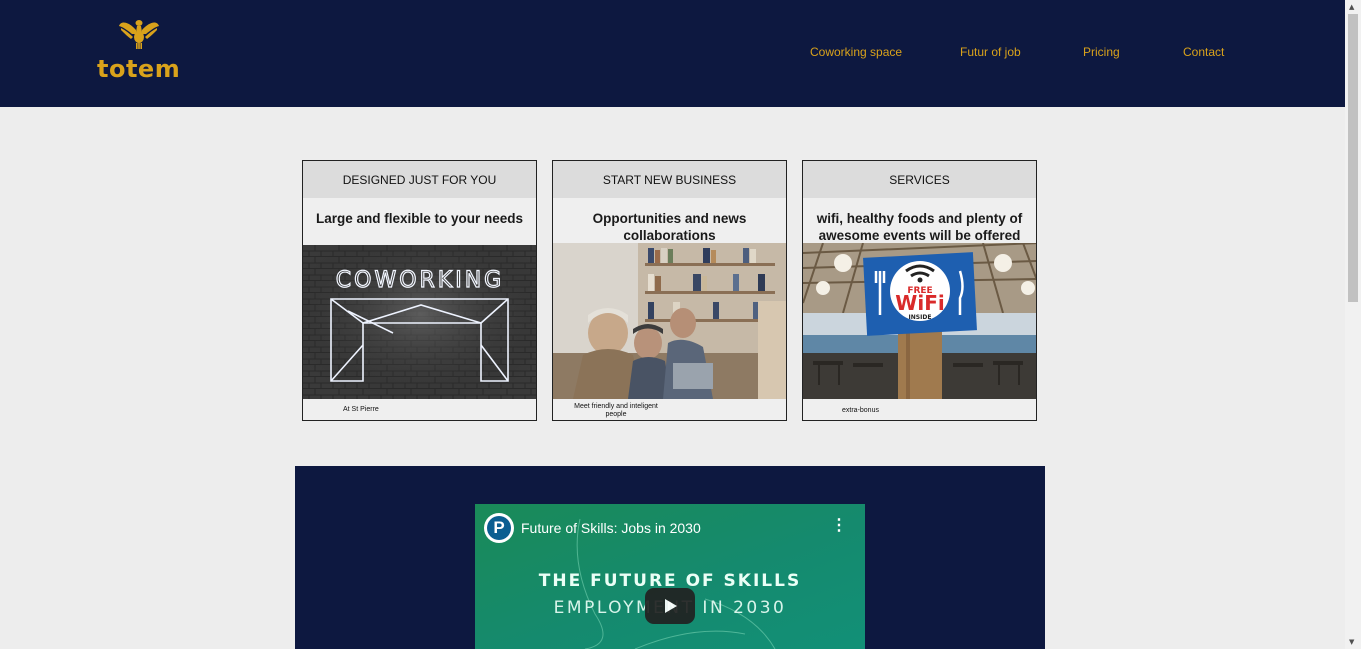  Describe the element at coordinates (420, 280) in the screenshot. I see `neon-text: COWORKING` at that location.